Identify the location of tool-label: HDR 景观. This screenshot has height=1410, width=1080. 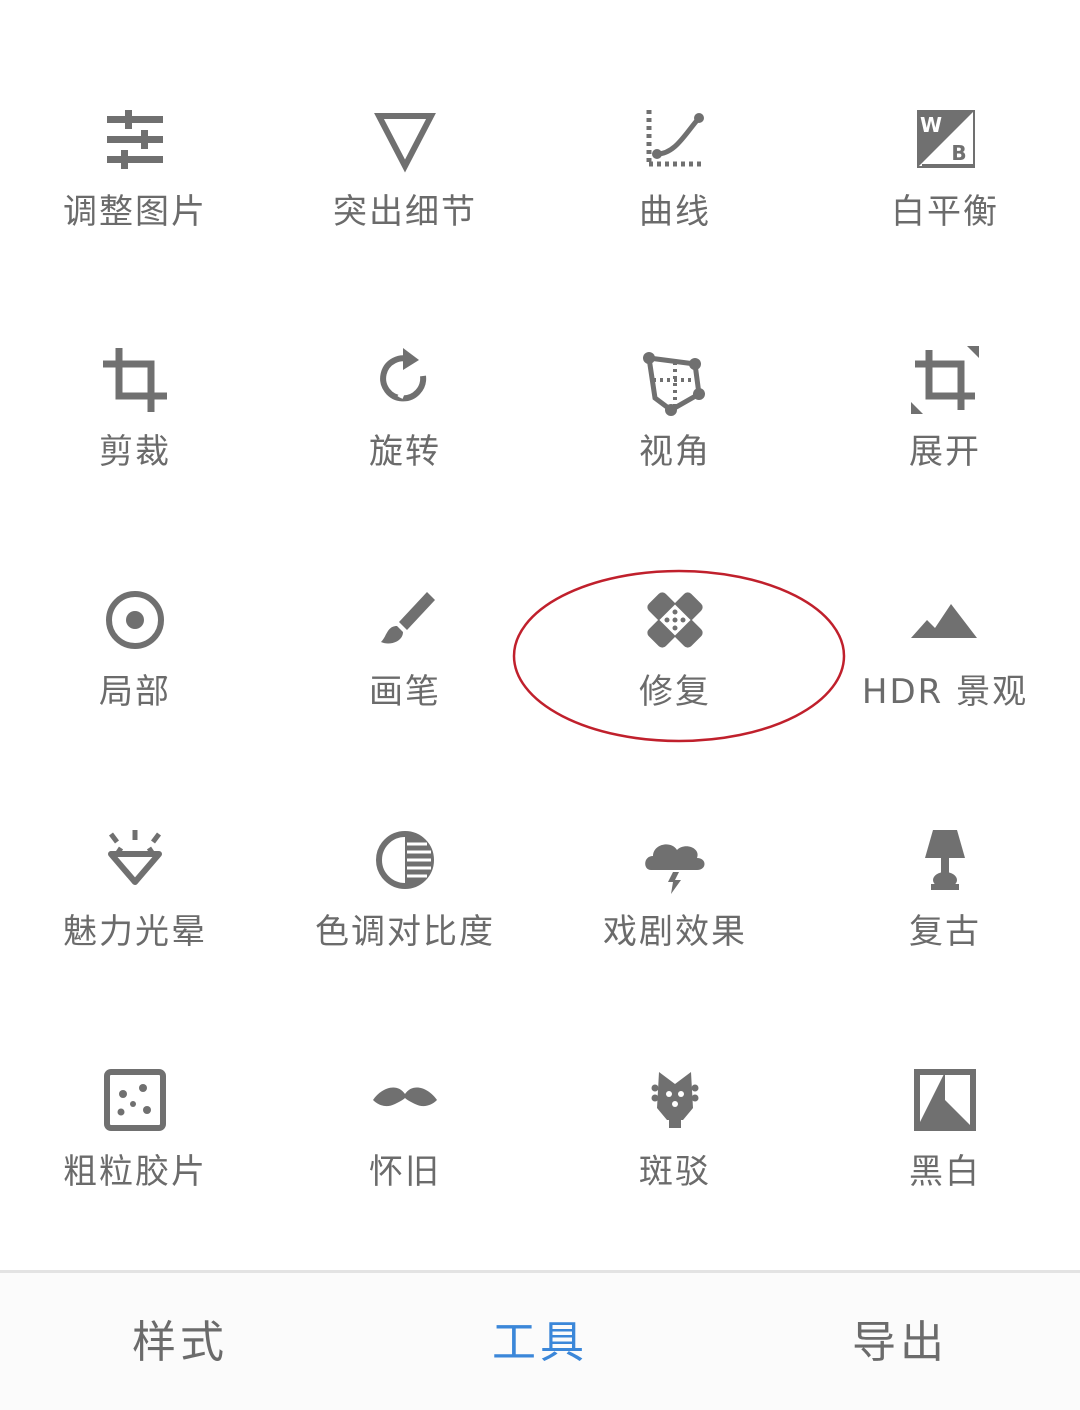
(945, 692).